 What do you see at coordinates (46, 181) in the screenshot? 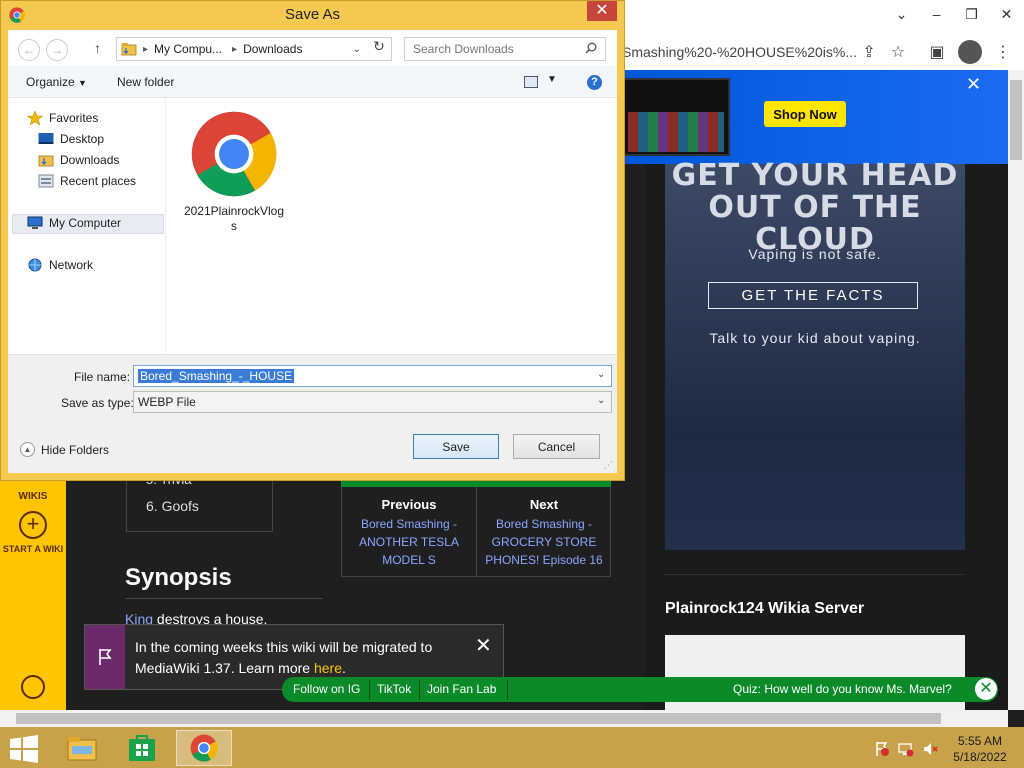
I see `recent-places-icon` at bounding box center [46, 181].